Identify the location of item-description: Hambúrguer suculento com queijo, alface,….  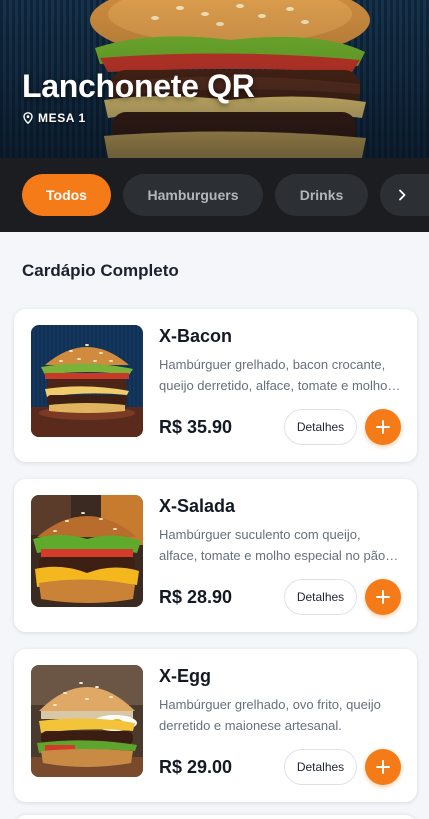
(272, 545).